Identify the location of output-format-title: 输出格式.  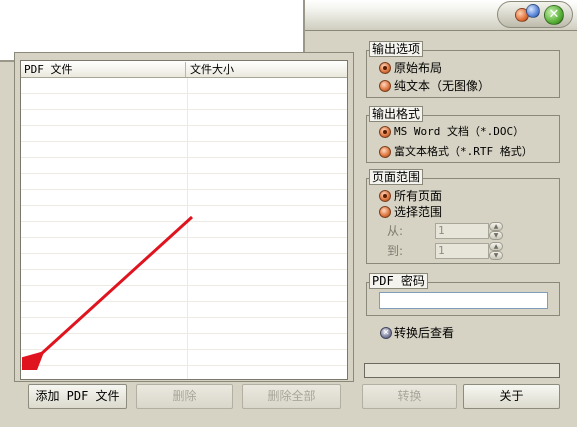
(396, 114).